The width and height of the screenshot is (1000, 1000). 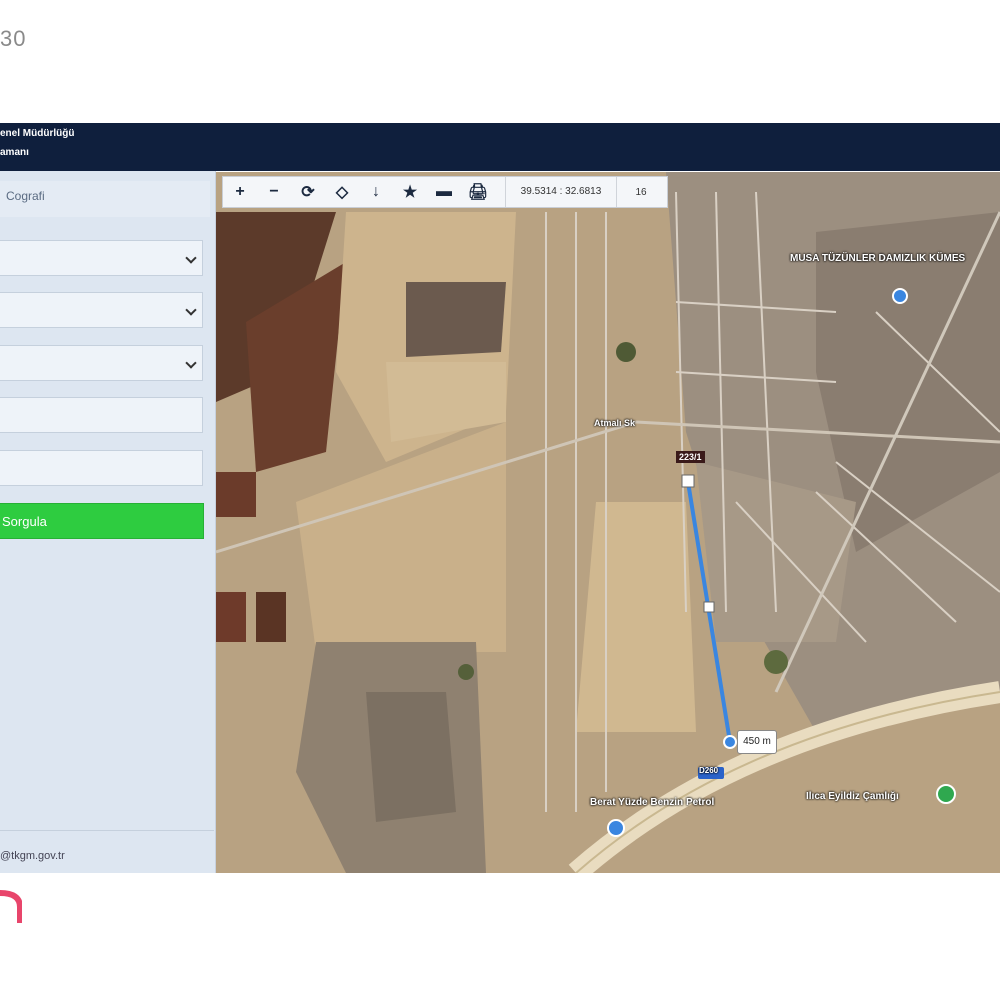 I want to click on print-icon: 🖨, so click(x=478, y=192).